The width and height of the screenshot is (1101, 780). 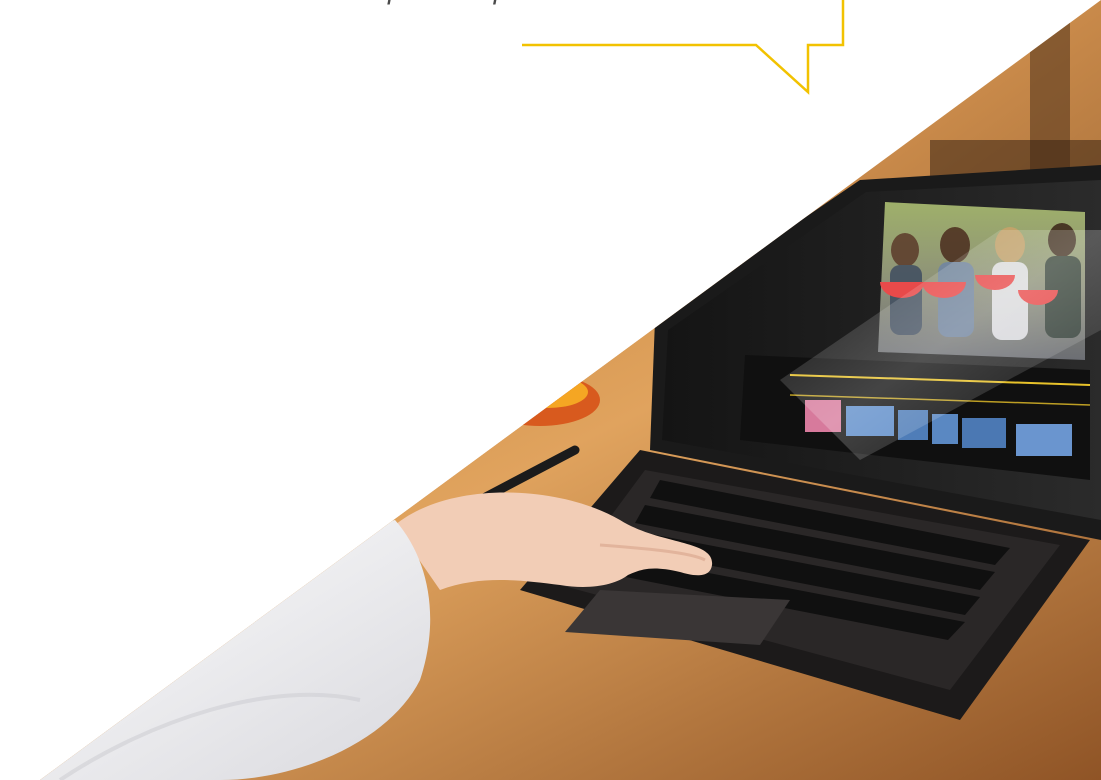 I want to click on speech-bubble-outline, so click(x=683, y=47).